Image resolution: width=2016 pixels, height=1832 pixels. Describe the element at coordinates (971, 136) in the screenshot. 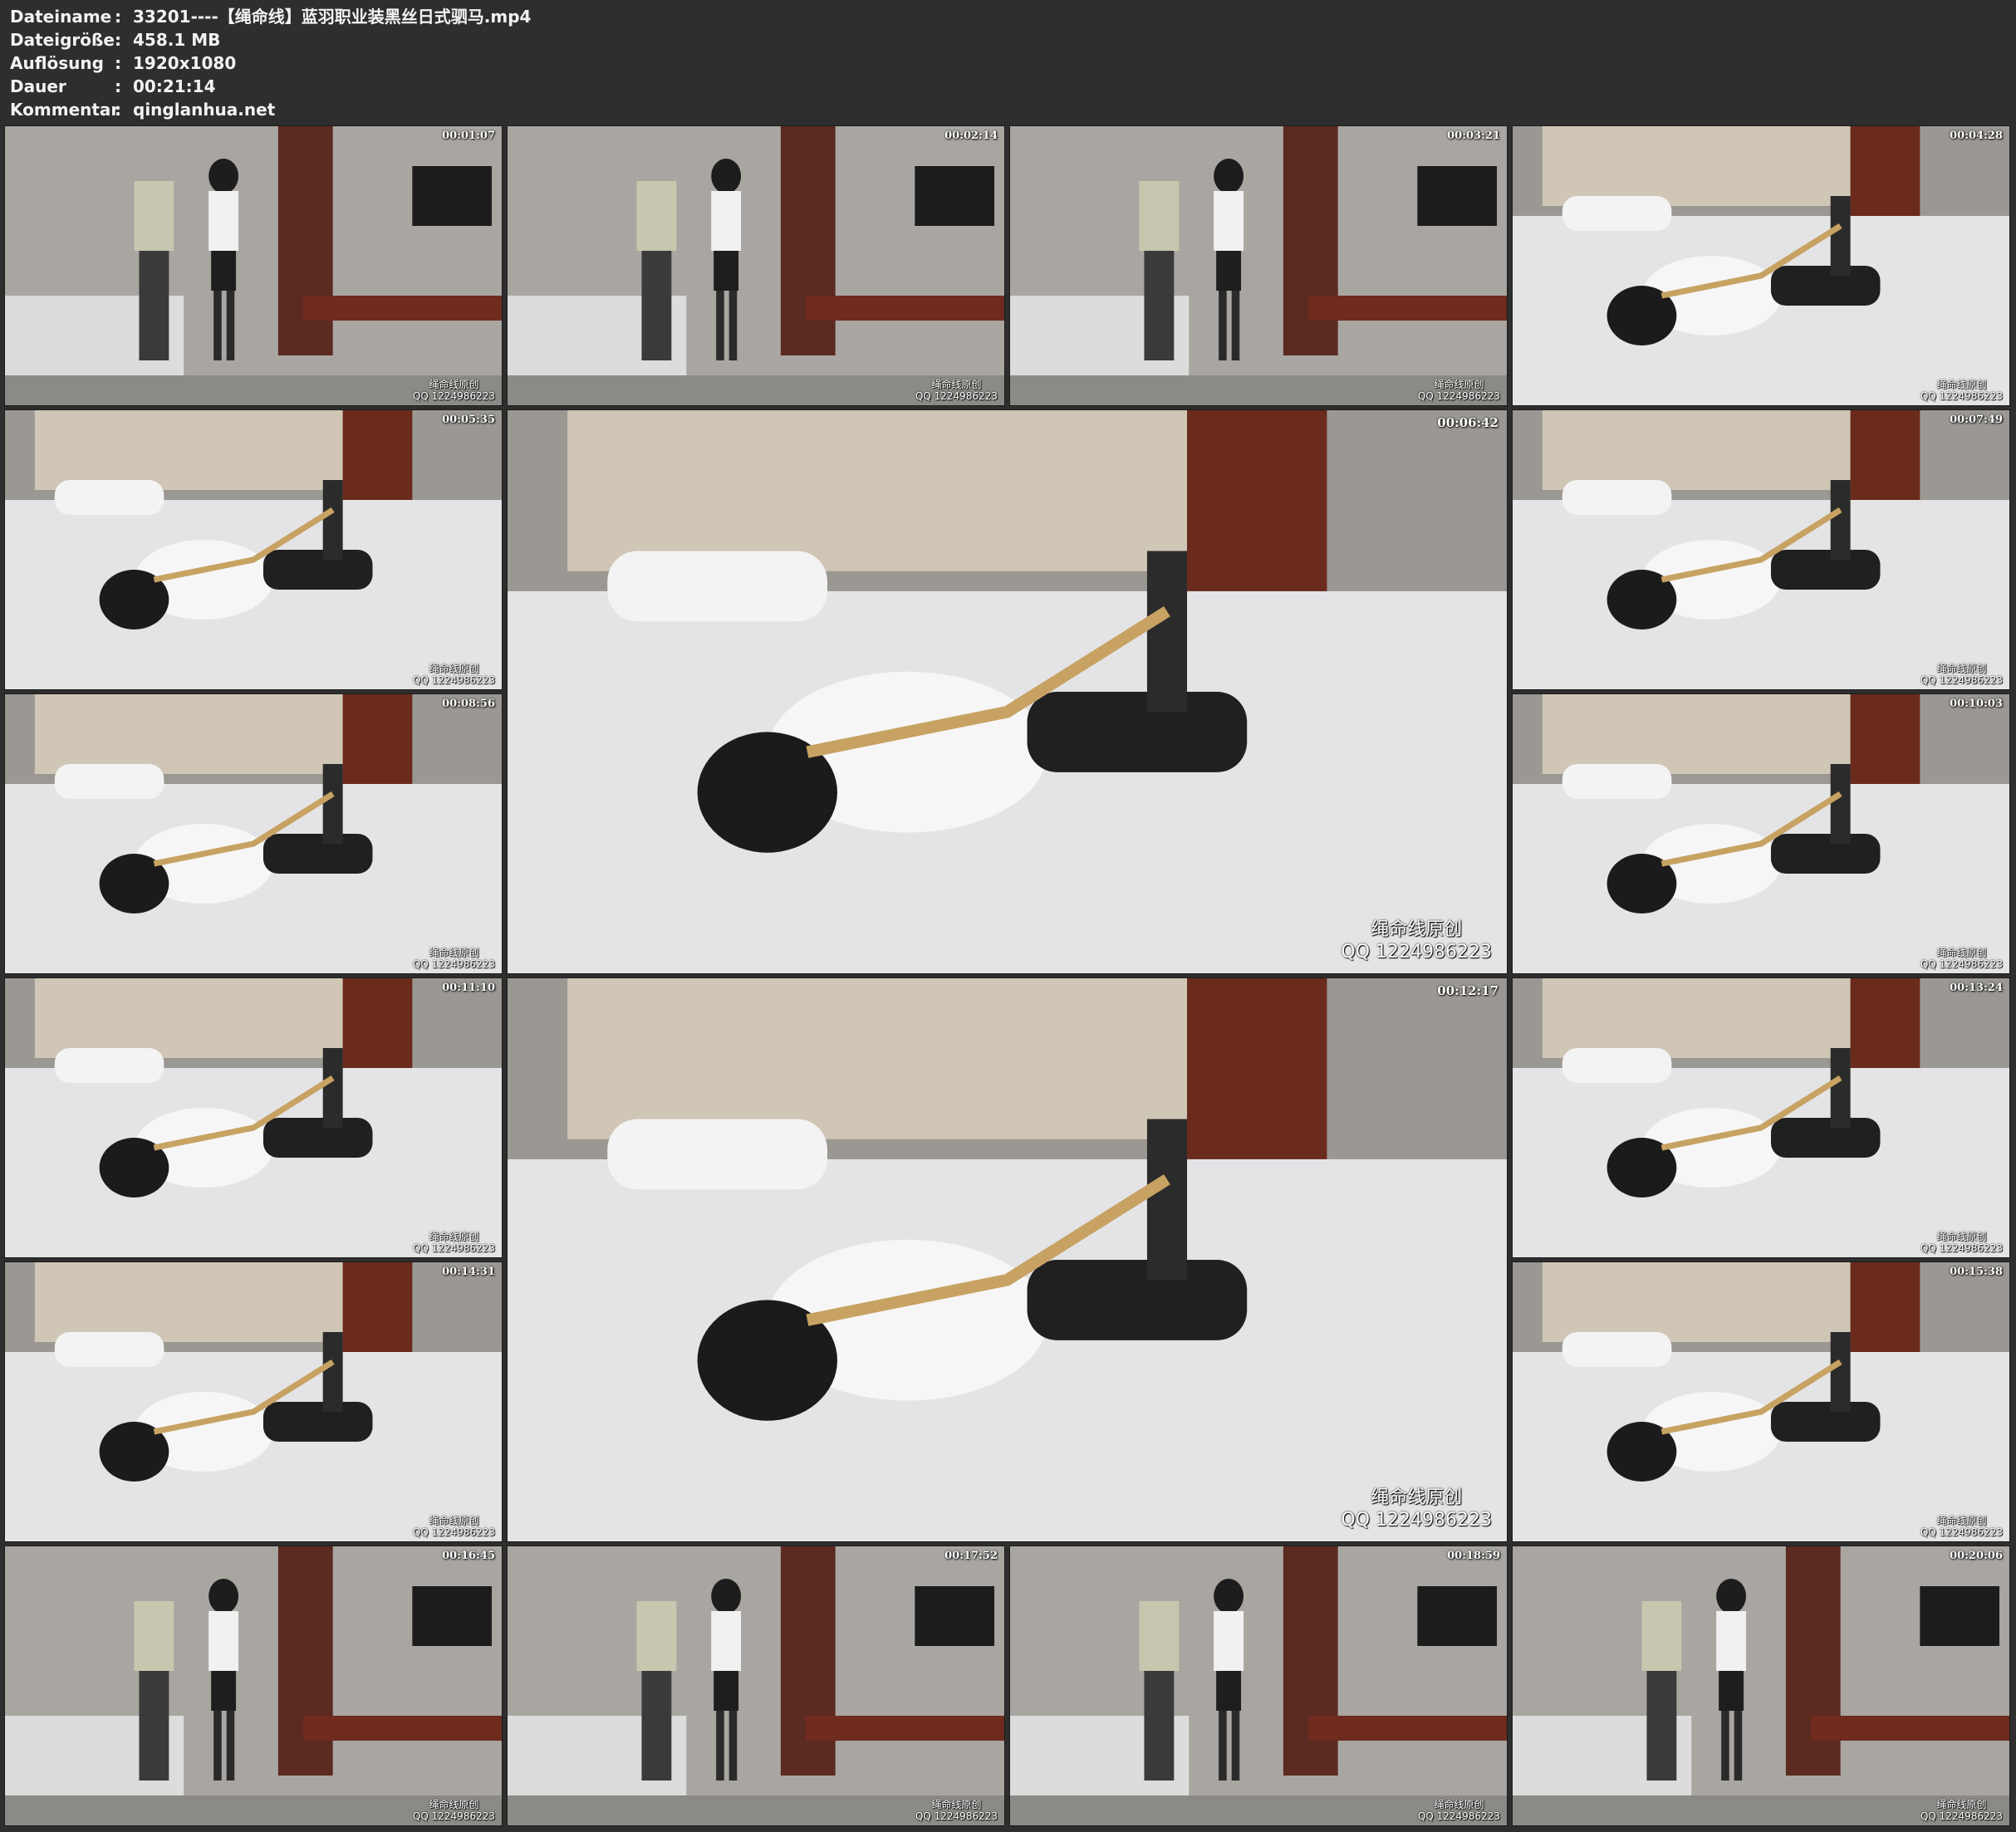

I see `thumbnail-timestamp: 00:02:14` at that location.